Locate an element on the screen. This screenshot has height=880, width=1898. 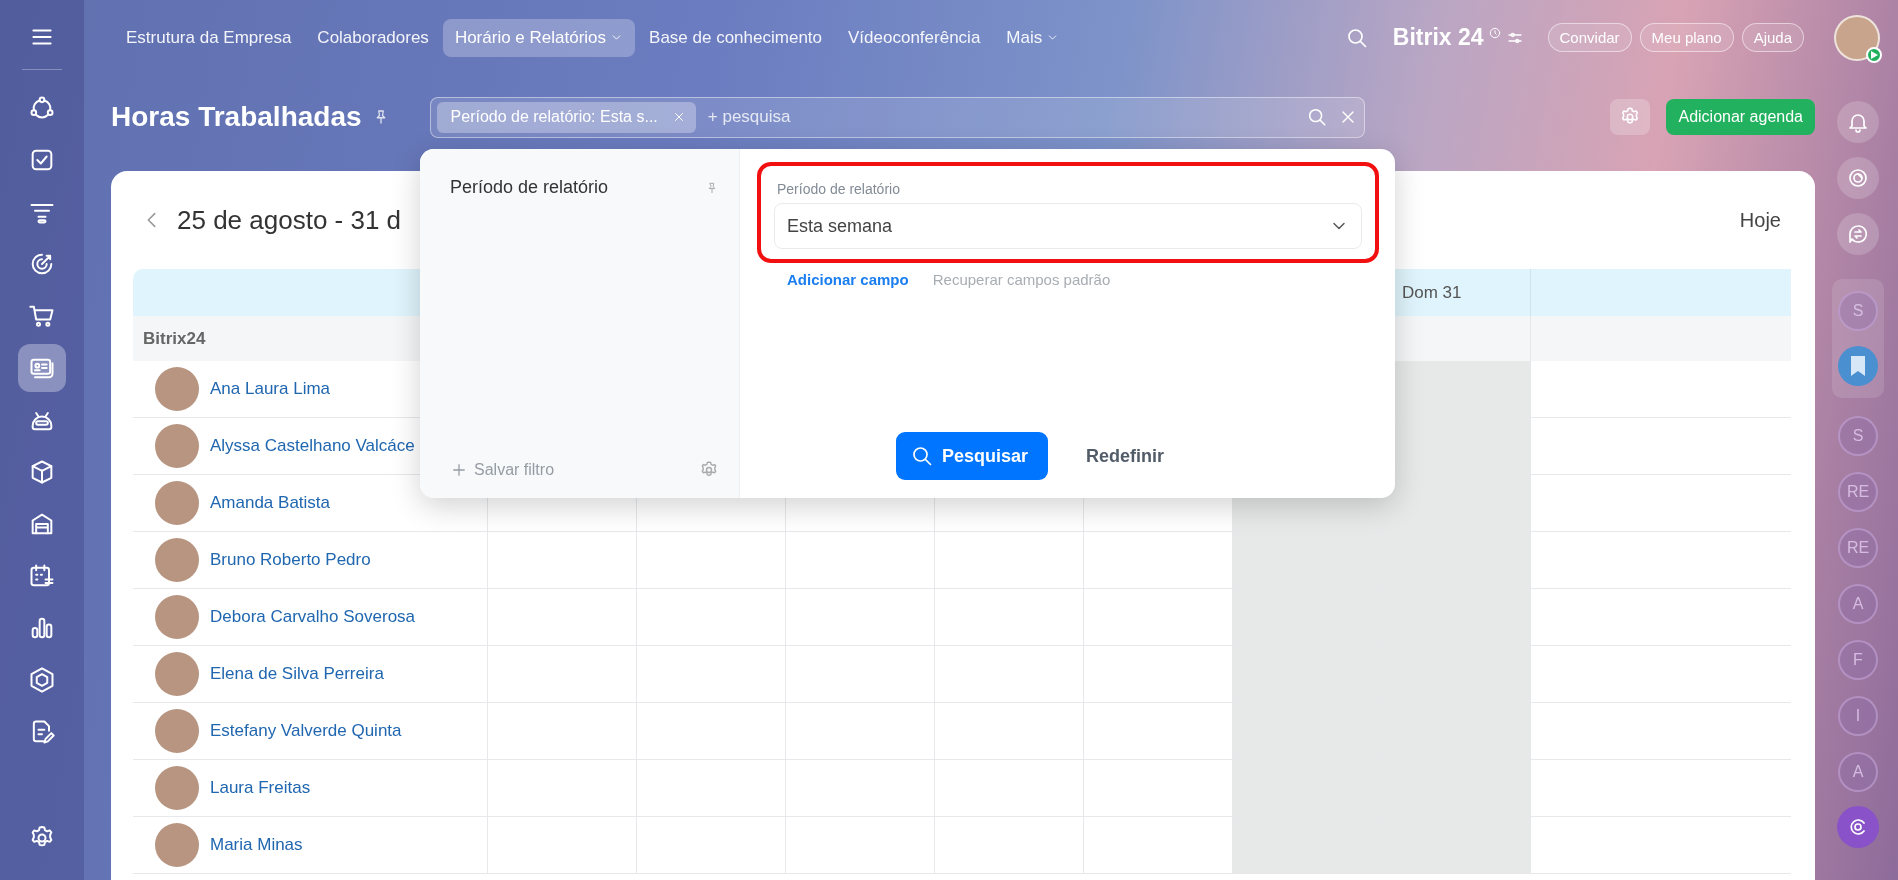
employee-link: Elena de Silva Perreira is located at coordinates (297, 674).